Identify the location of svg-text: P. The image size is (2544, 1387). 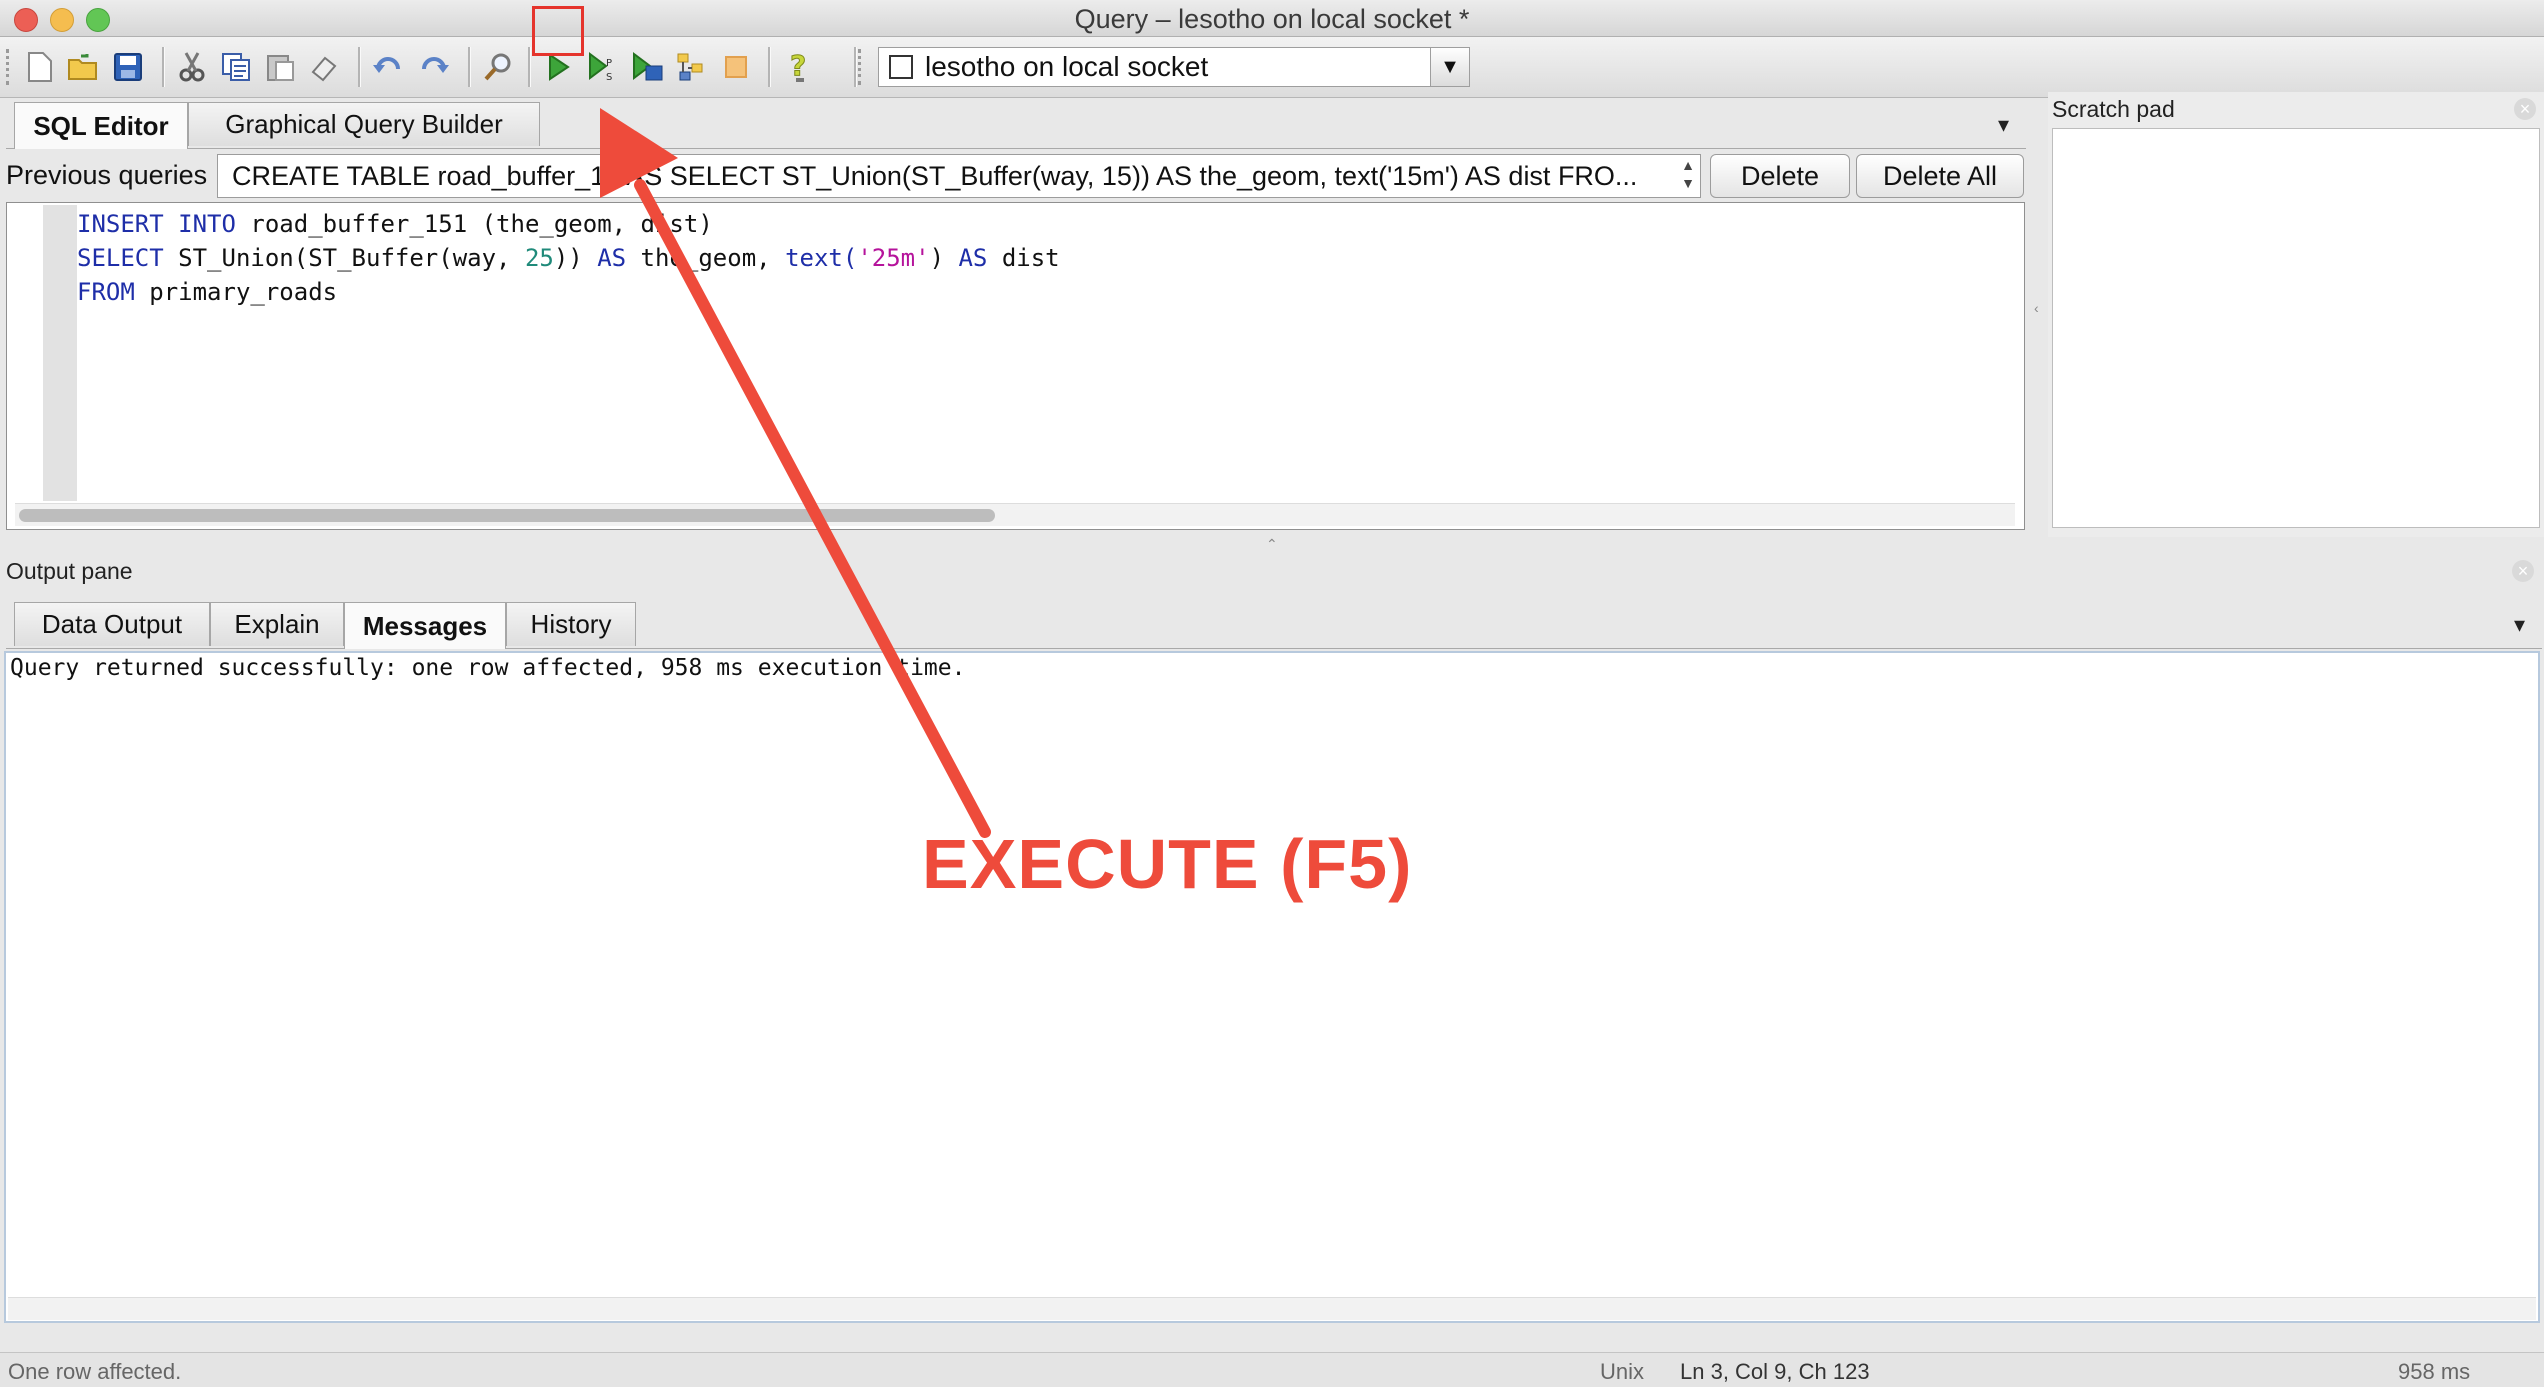
(609, 63).